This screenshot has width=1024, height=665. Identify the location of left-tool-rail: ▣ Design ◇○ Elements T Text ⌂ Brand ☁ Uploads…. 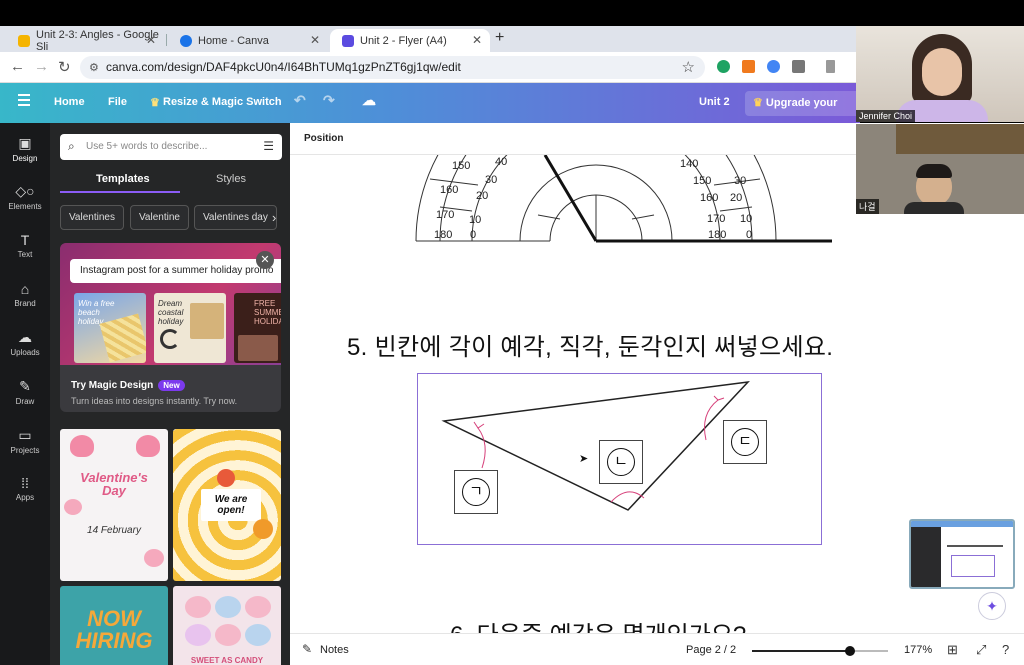
(25, 394).